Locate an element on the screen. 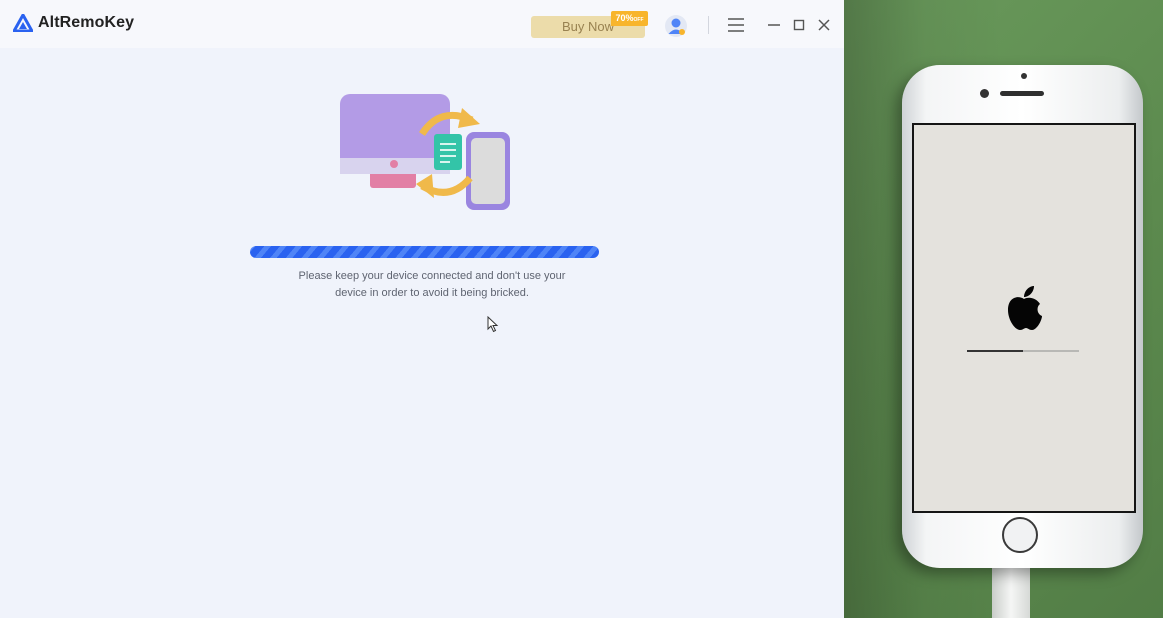 This screenshot has width=1163, height=618. menu-icon is located at coordinates (736, 25).